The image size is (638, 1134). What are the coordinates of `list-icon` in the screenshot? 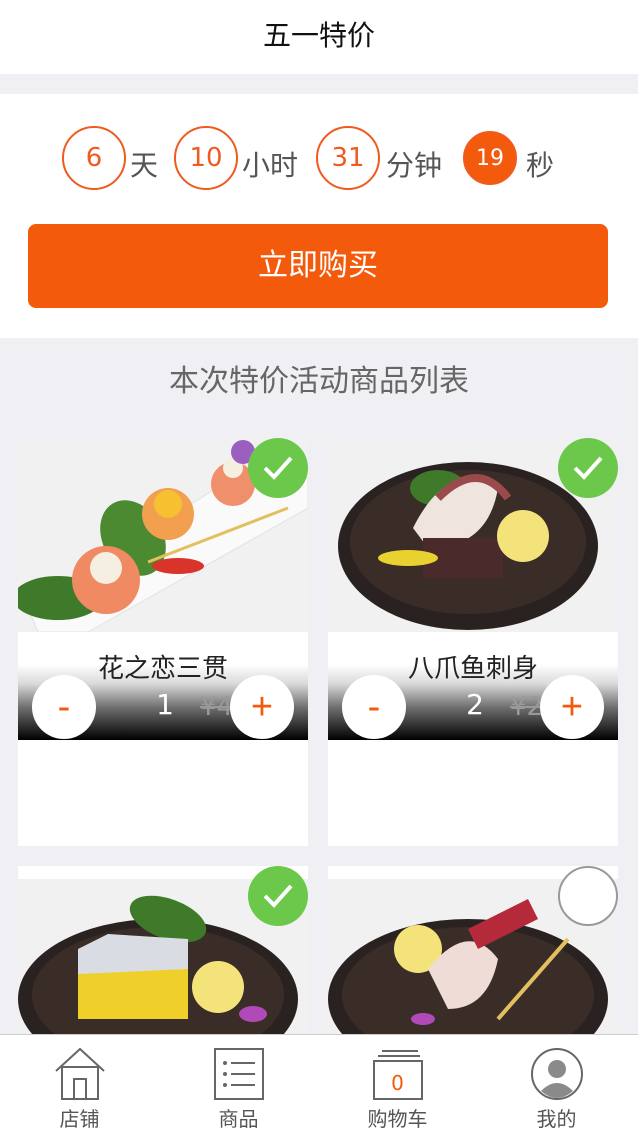 It's located at (238, 1074).